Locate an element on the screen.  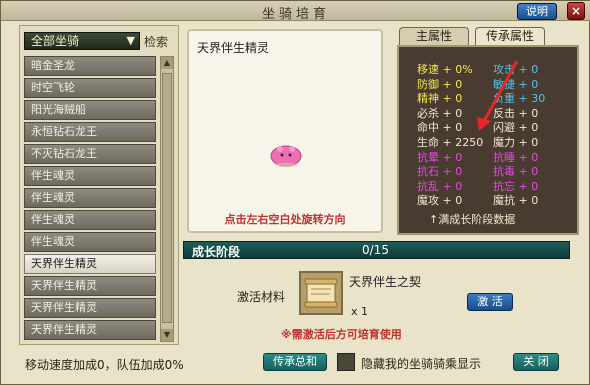
close-icon: × is located at coordinates (576, 11).